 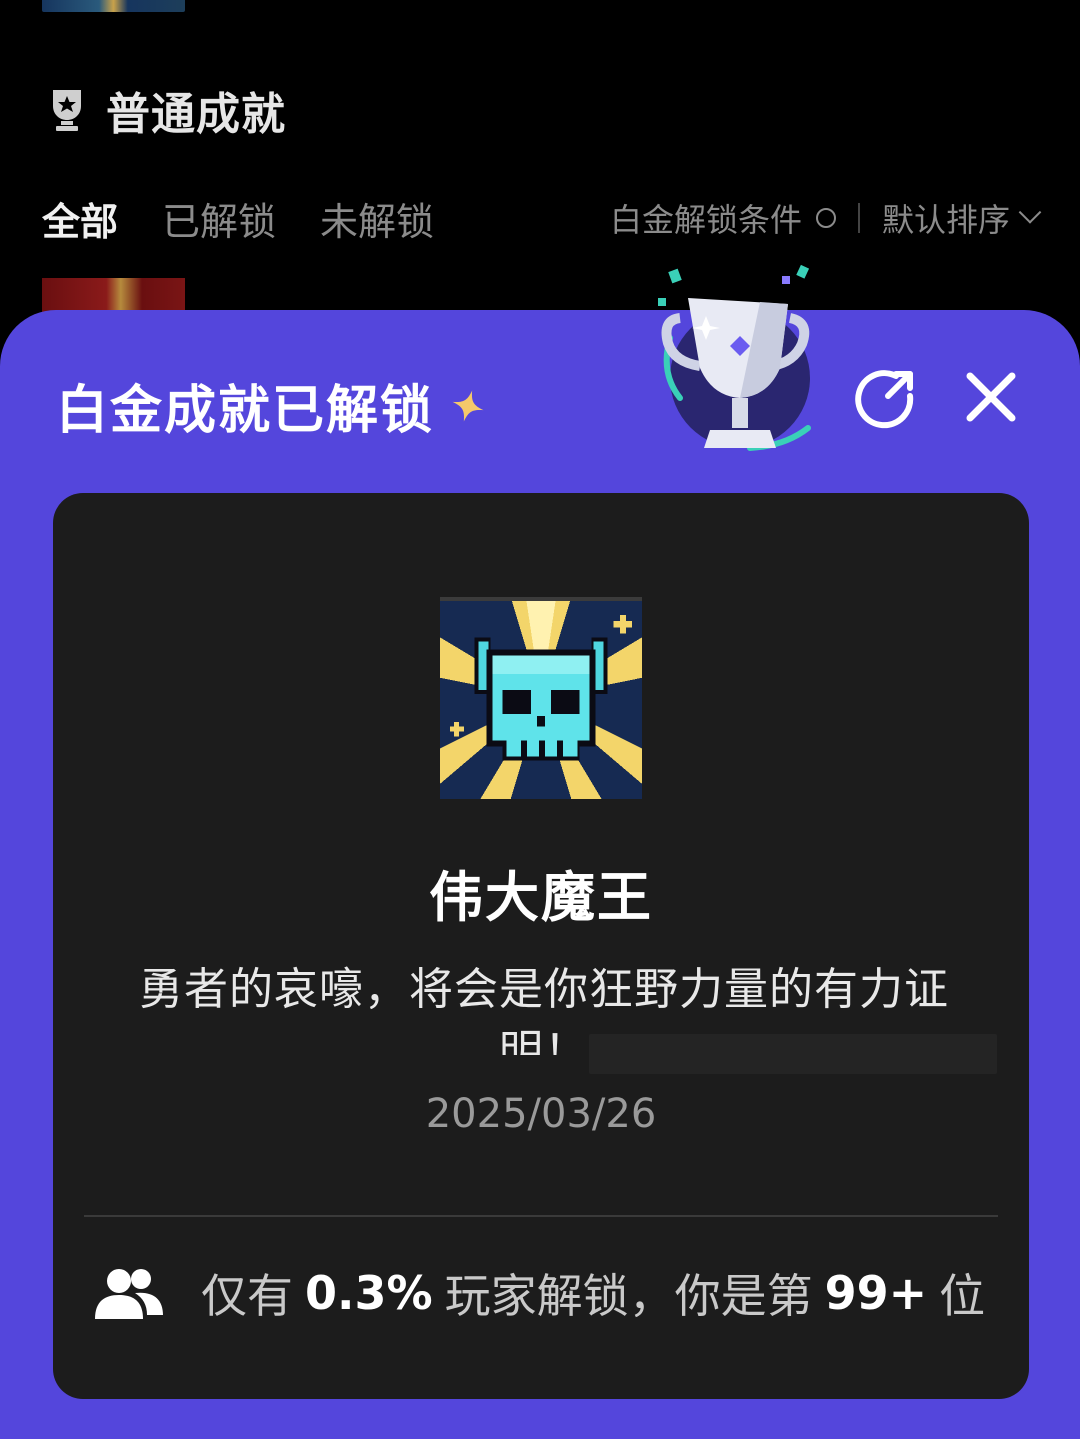 I want to click on tab-all: 全部, so click(x=80, y=218).